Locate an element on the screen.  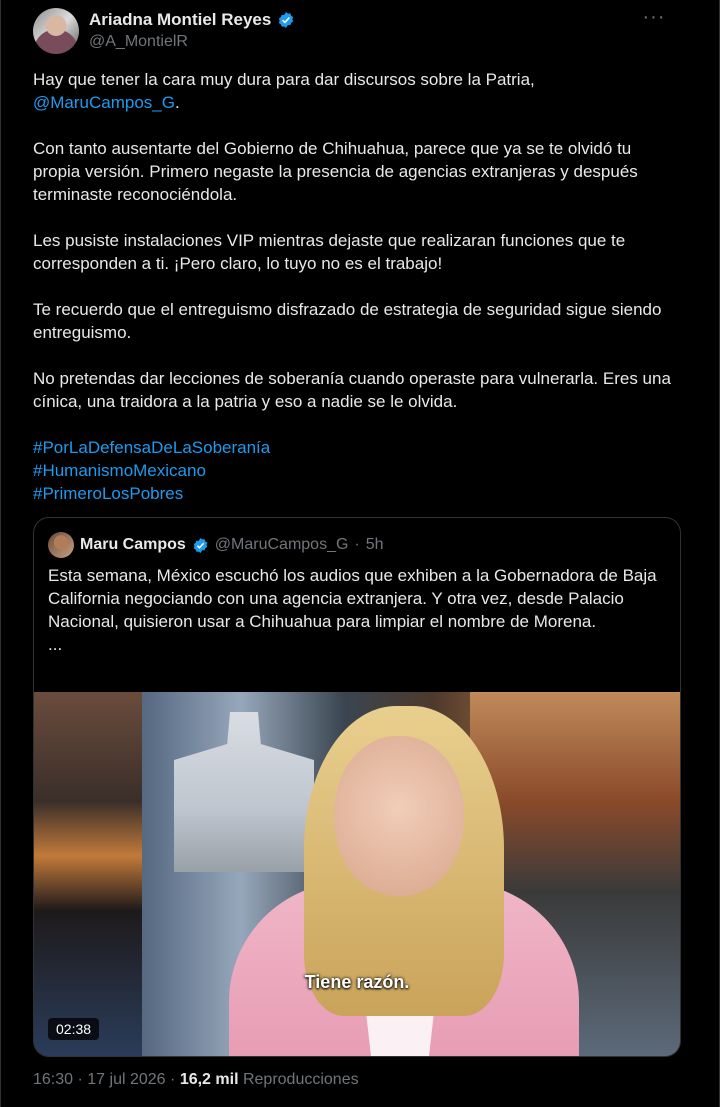
post-date: 17 jul 2026 is located at coordinates (126, 1079).